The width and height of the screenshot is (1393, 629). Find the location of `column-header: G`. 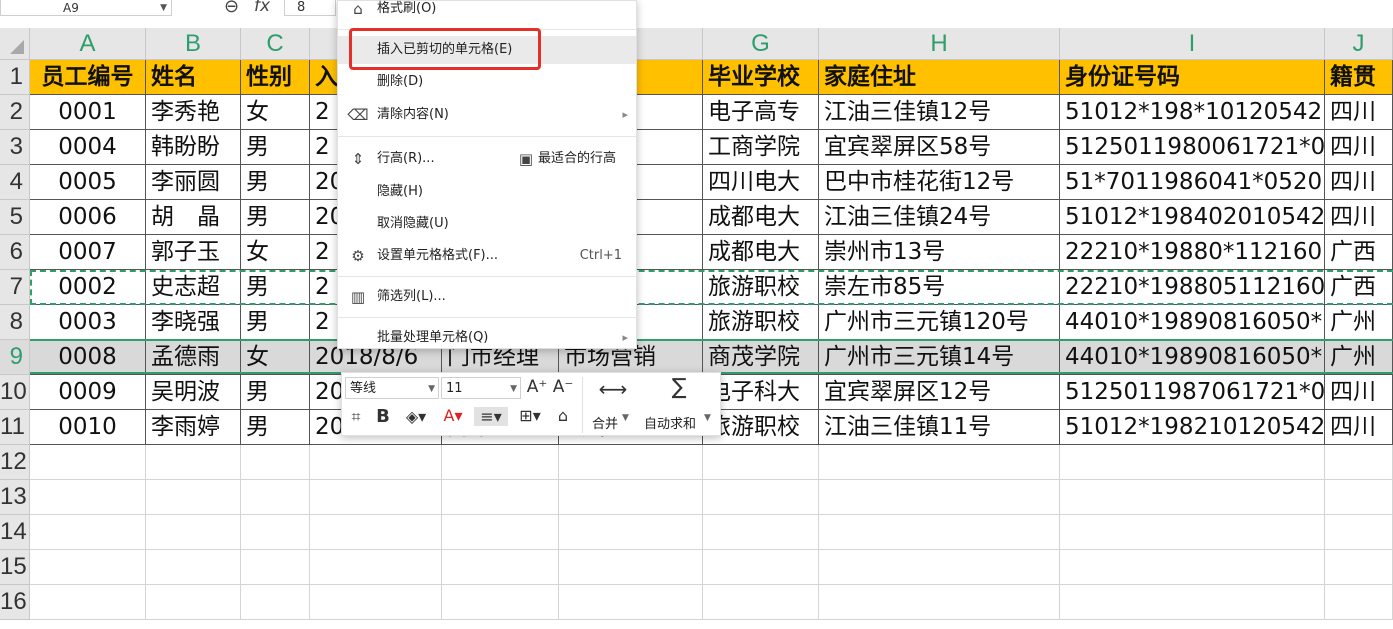

column-header: G is located at coordinates (761, 44).